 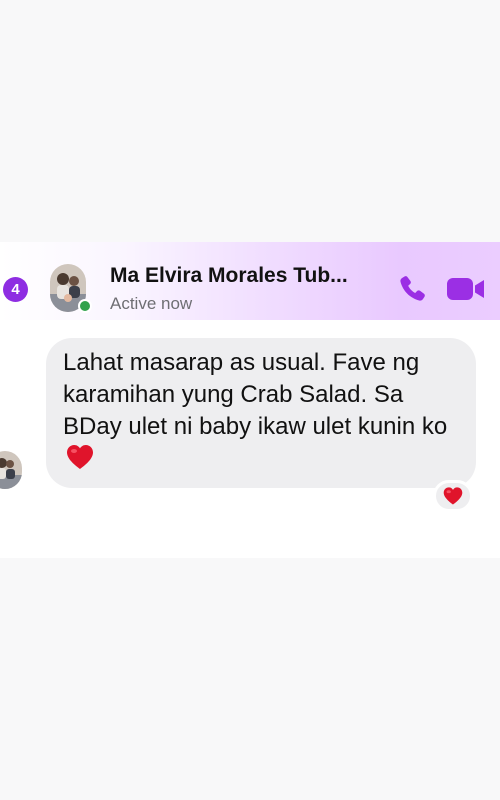 I want to click on video-call-button, so click(x=466, y=289).